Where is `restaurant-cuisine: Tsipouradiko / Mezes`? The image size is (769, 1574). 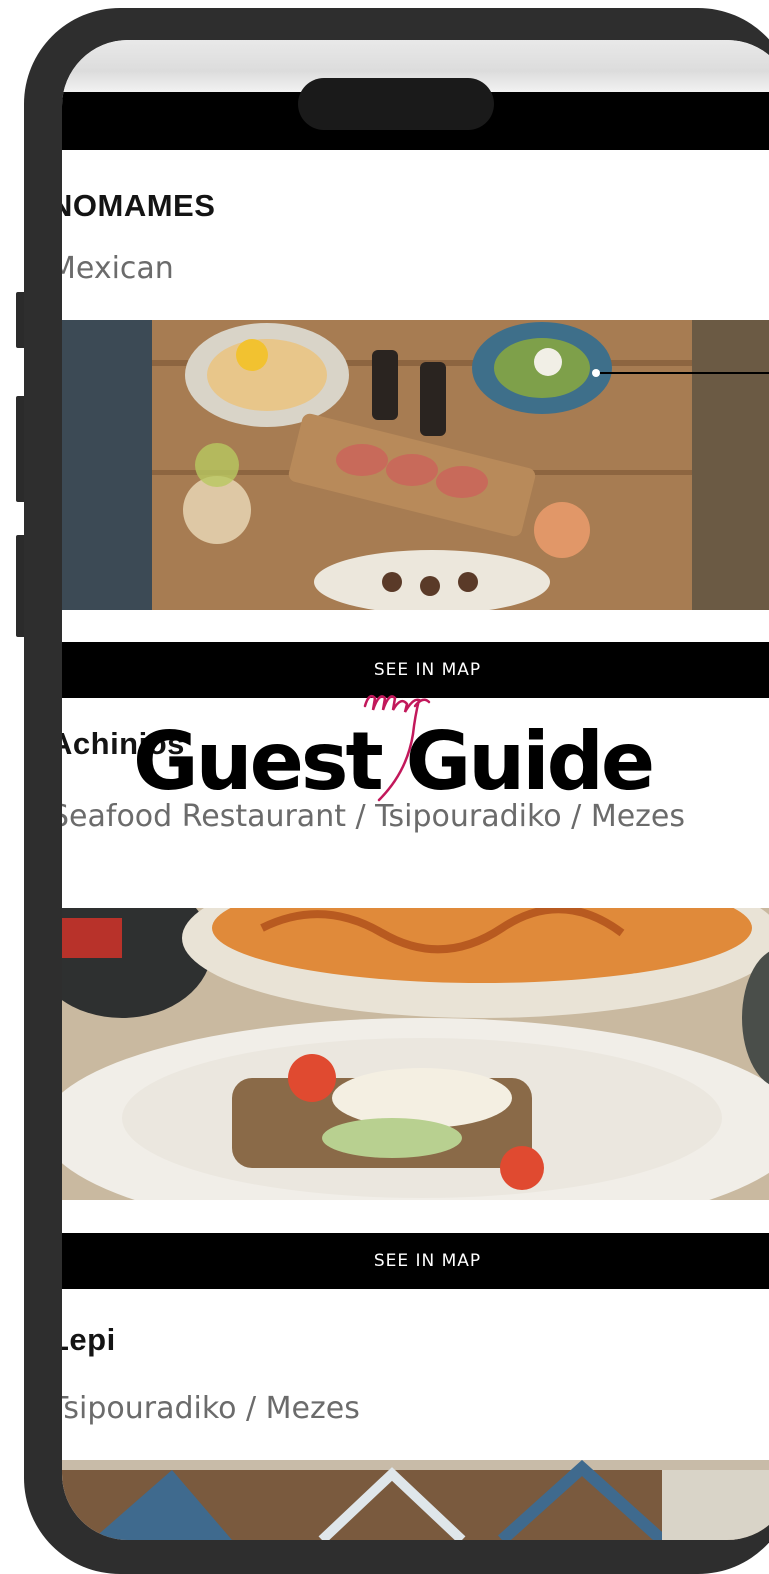
restaurant-cuisine: Tsipouradiko / Mezes is located at coordinates (211, 1408).